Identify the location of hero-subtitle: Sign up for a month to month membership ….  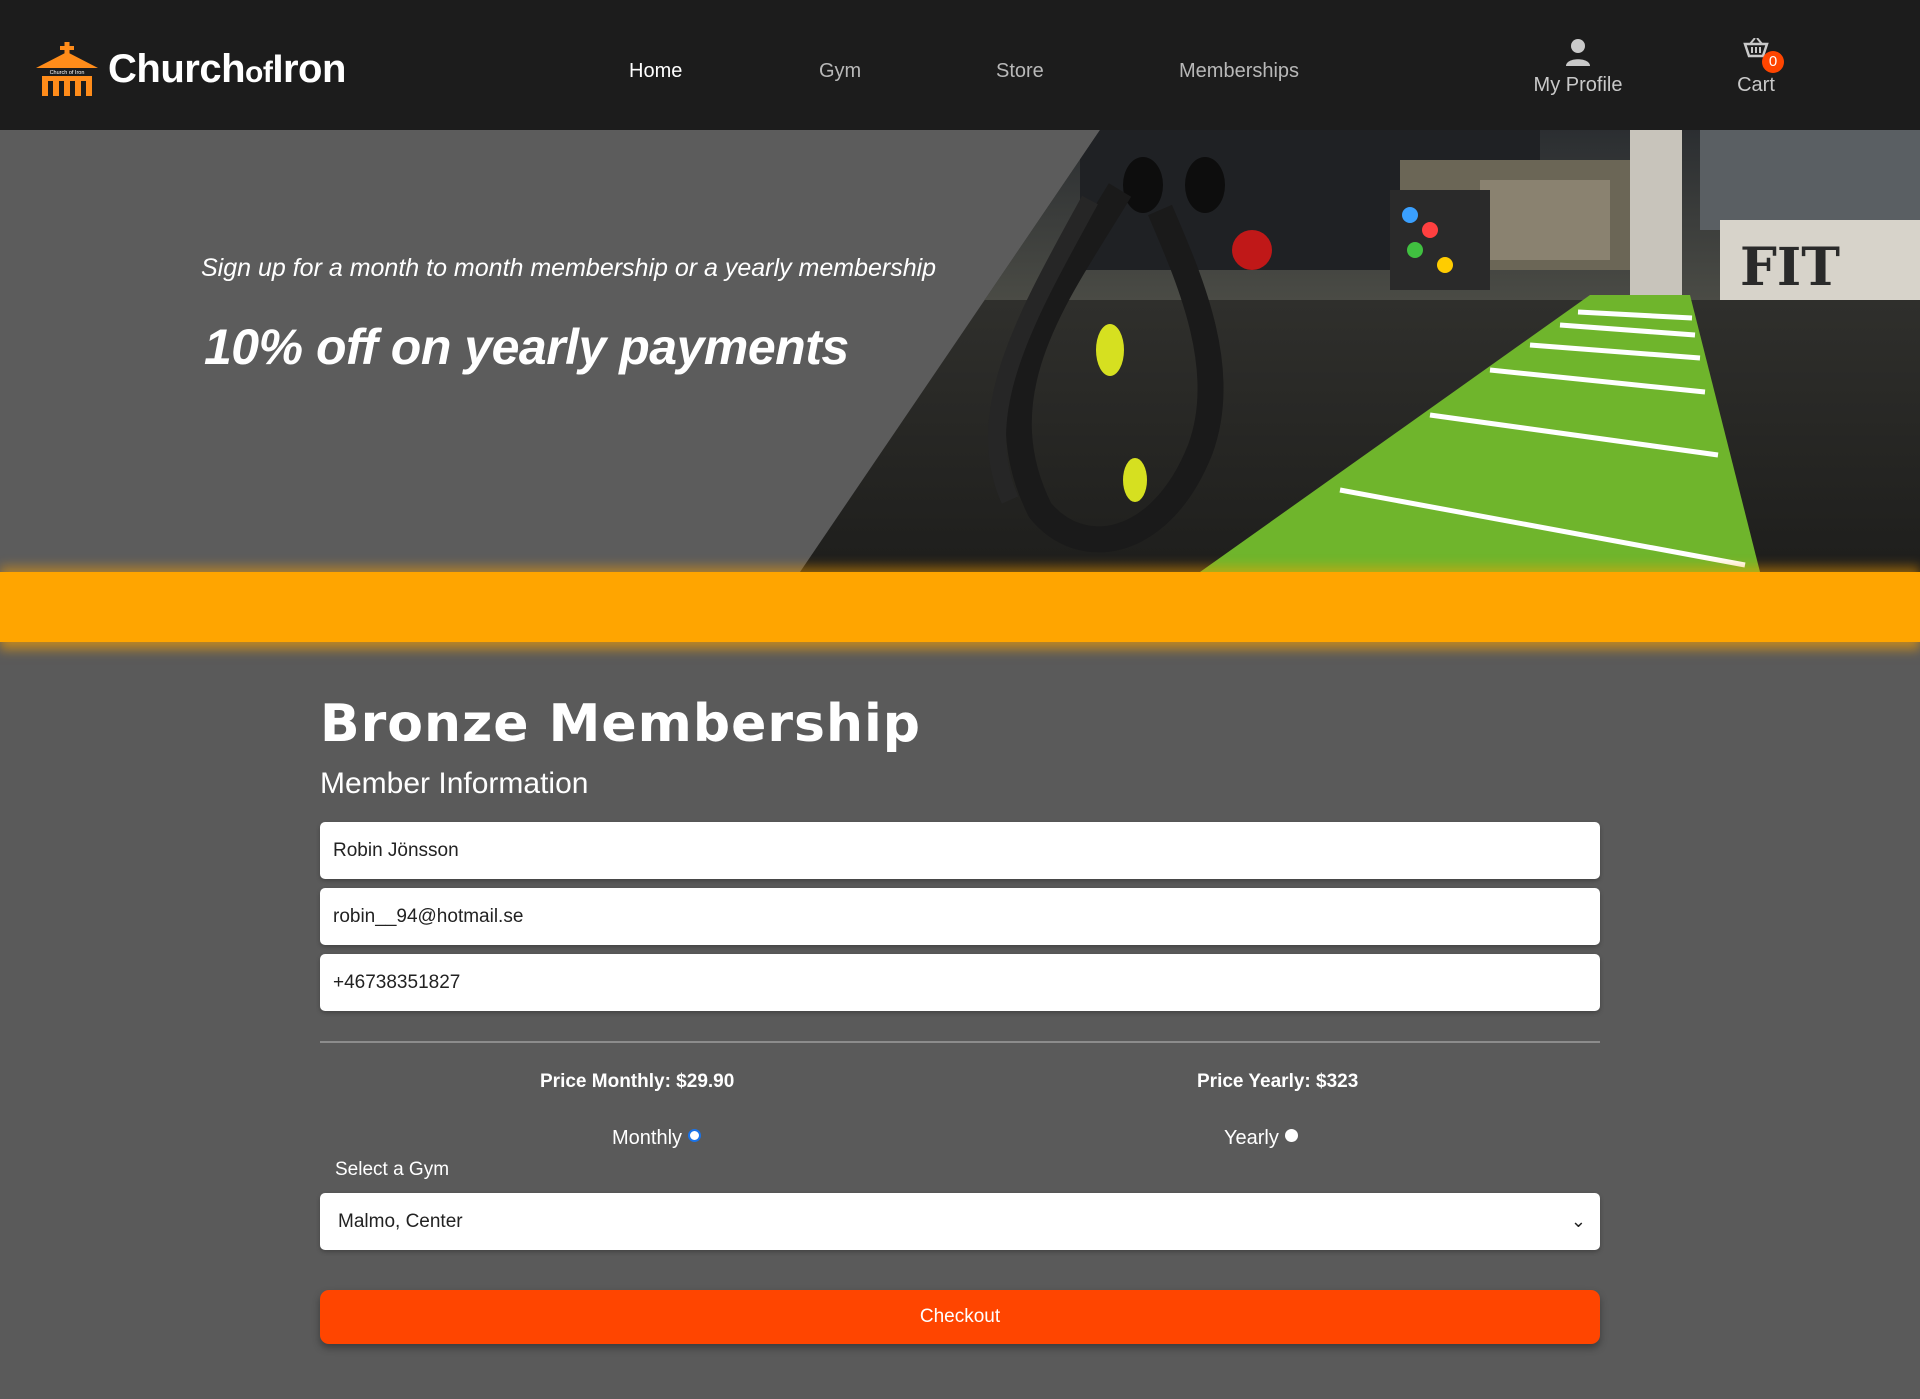
(569, 268).